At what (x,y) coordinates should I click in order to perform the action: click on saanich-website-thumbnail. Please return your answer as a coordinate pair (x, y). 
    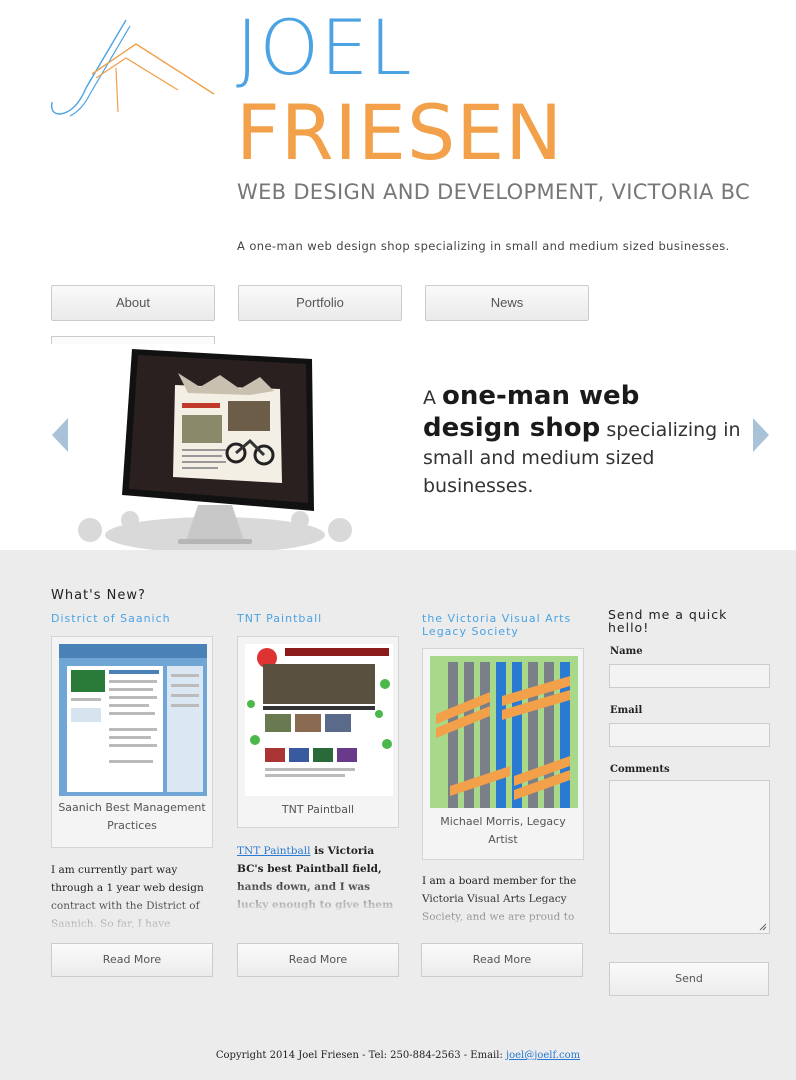
    Looking at the image, I should click on (133, 720).